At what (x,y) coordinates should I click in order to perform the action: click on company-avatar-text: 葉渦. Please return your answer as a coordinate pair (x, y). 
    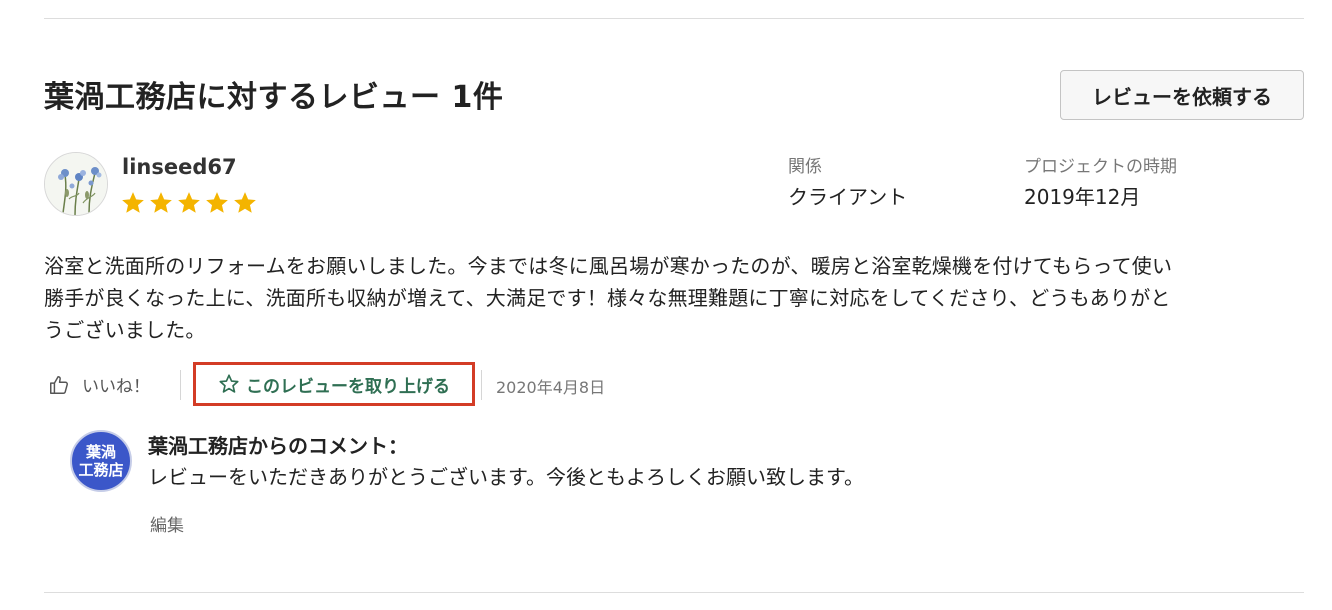
    Looking at the image, I should click on (100, 452).